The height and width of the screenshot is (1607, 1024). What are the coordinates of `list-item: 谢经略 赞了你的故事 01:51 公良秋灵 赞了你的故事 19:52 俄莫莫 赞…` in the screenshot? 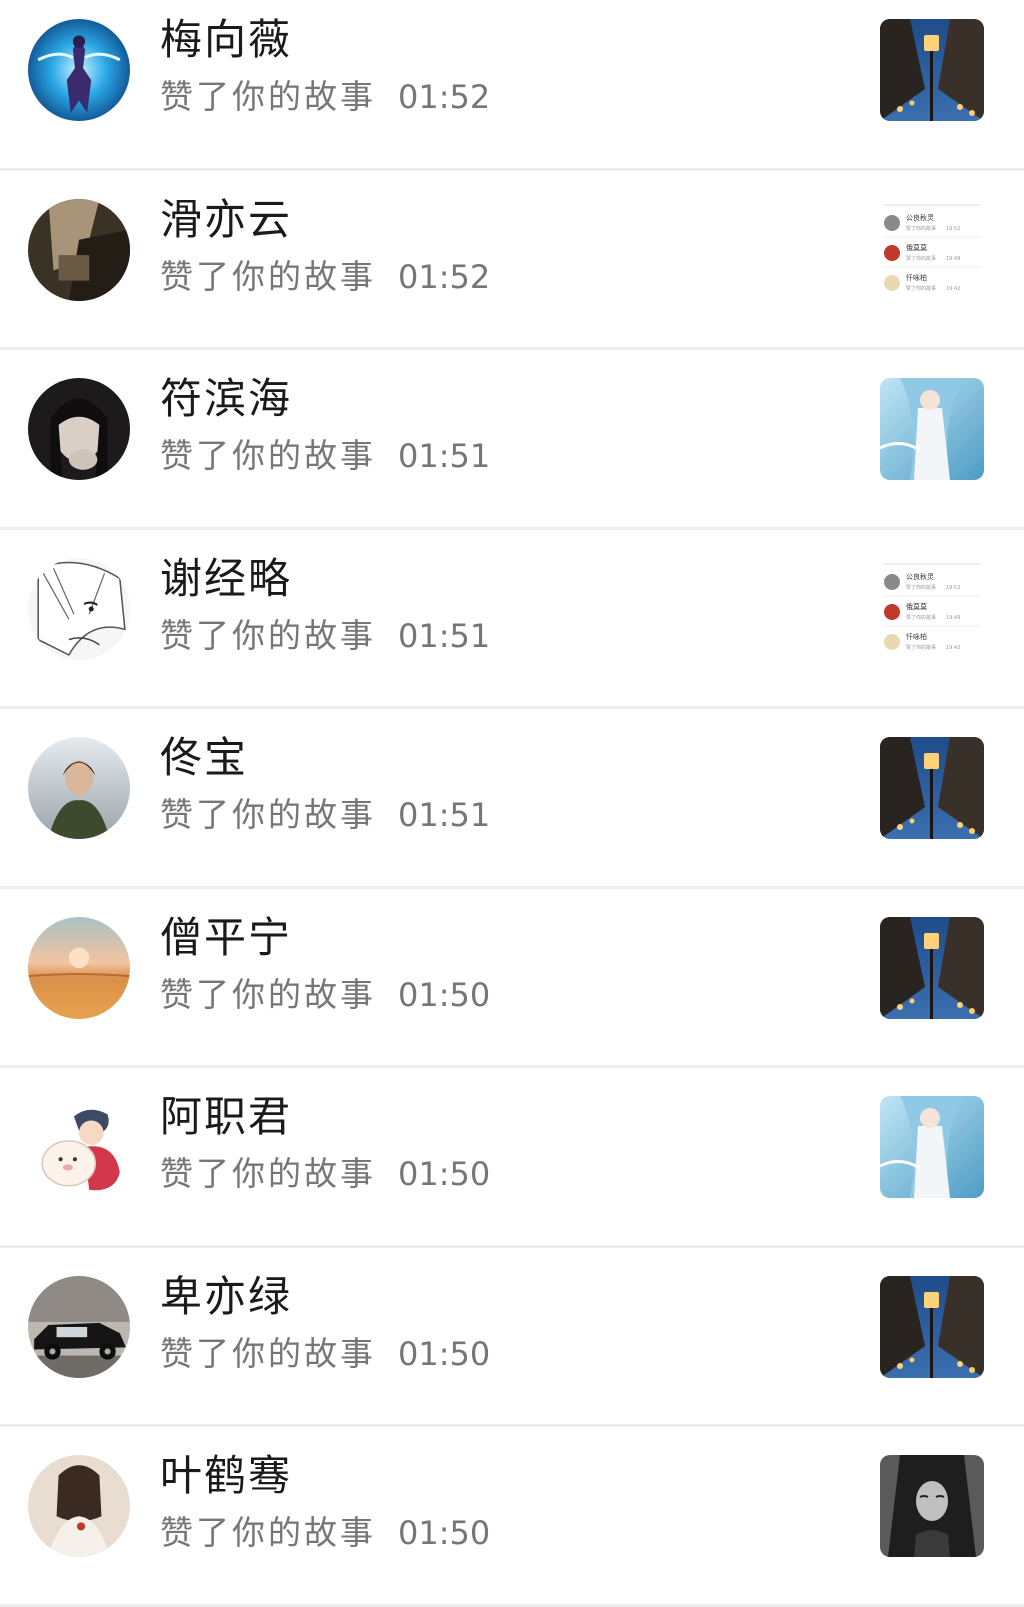 It's located at (512, 619).